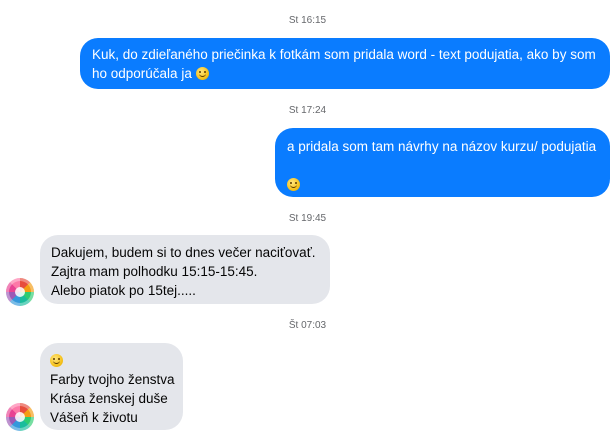  What do you see at coordinates (142, 73) in the screenshot?
I see `message-text: ho odporúčala ja` at bounding box center [142, 73].